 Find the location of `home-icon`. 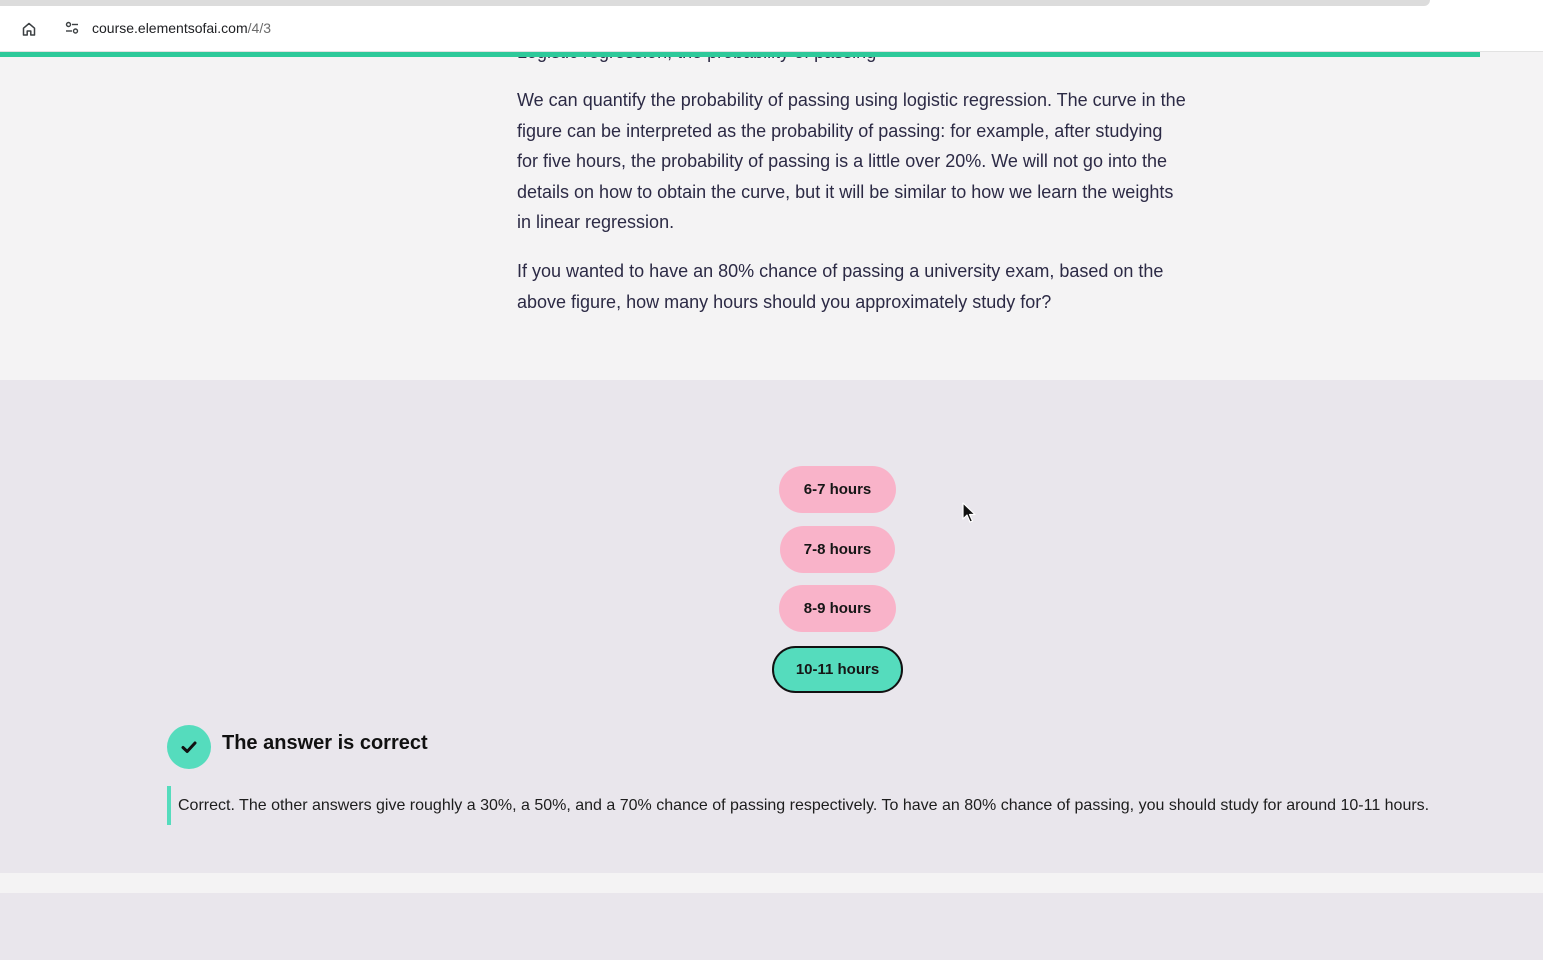

home-icon is located at coordinates (29, 29).